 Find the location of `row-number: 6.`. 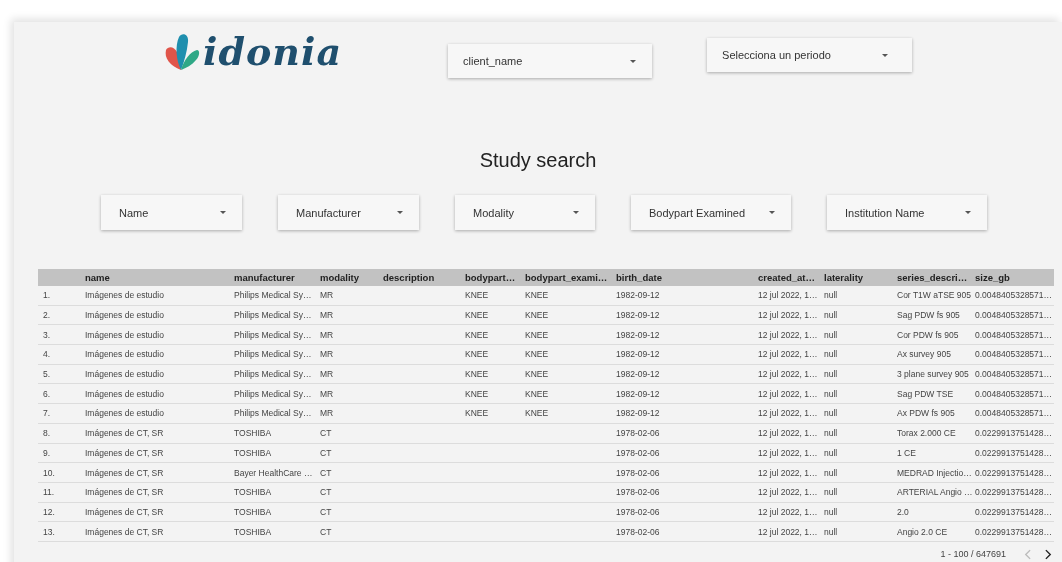

row-number: 6. is located at coordinates (47, 393).